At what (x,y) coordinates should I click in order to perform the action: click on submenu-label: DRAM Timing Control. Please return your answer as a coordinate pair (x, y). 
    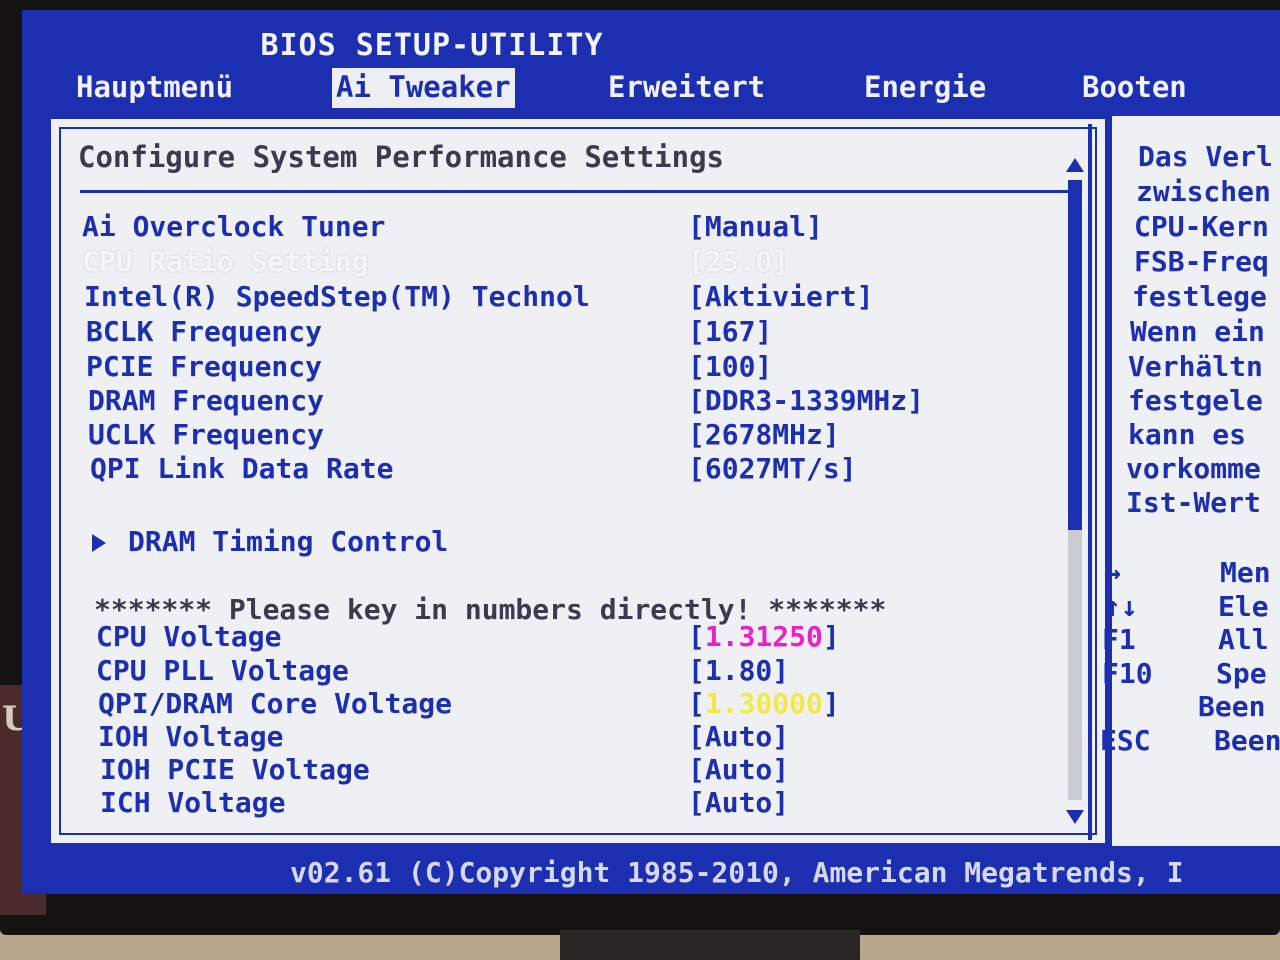
    Looking at the image, I should click on (288, 541).